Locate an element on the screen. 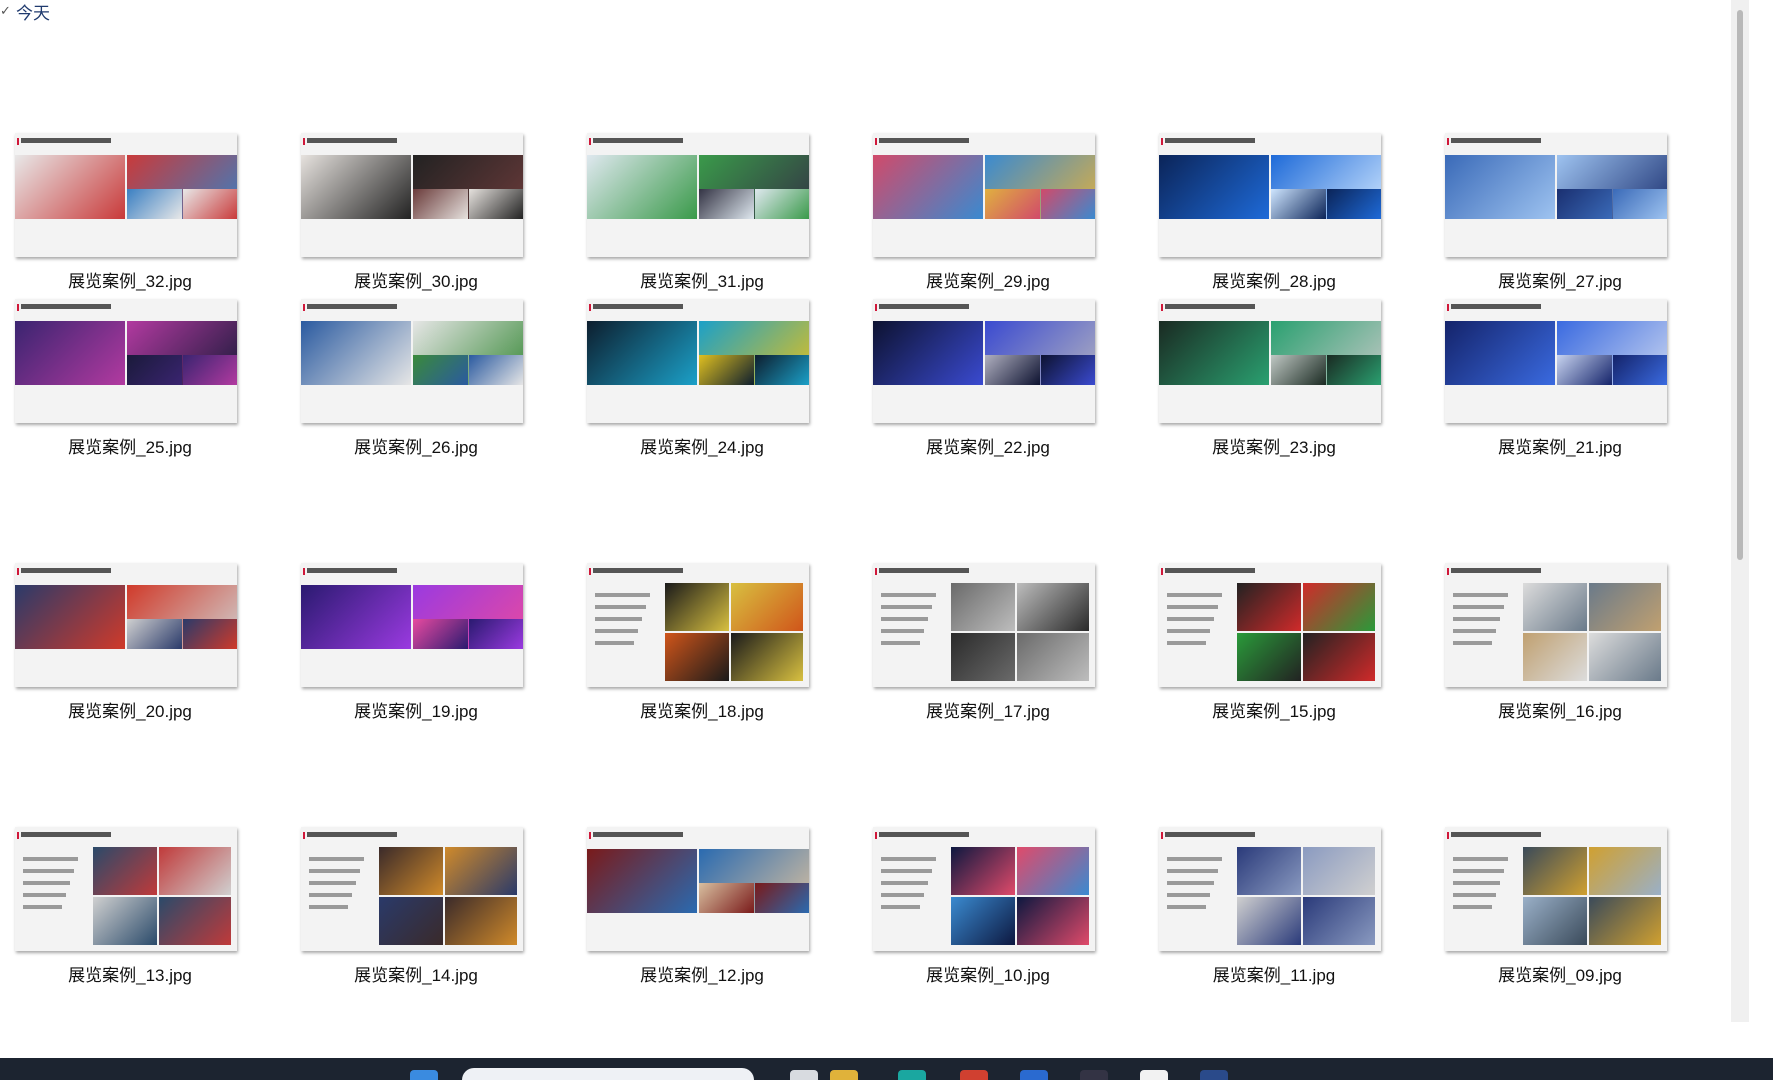  file-name-label: 展览案例_17.jpg is located at coordinates (988, 711).